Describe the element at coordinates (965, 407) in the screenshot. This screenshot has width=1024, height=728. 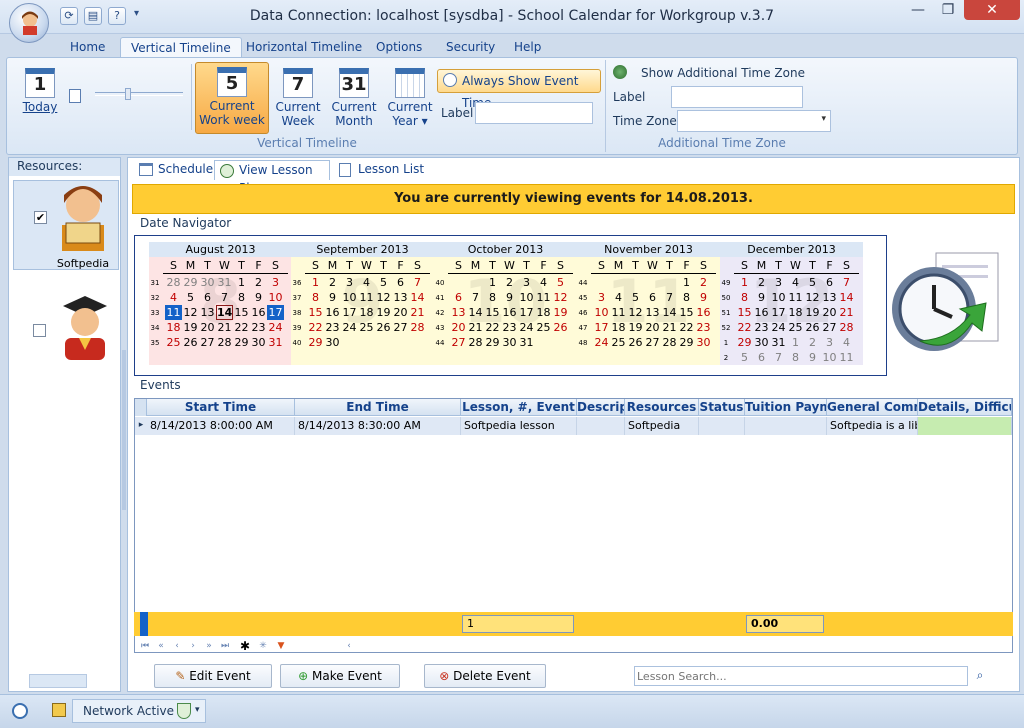
I see `col-details: Details, Difficul` at that location.